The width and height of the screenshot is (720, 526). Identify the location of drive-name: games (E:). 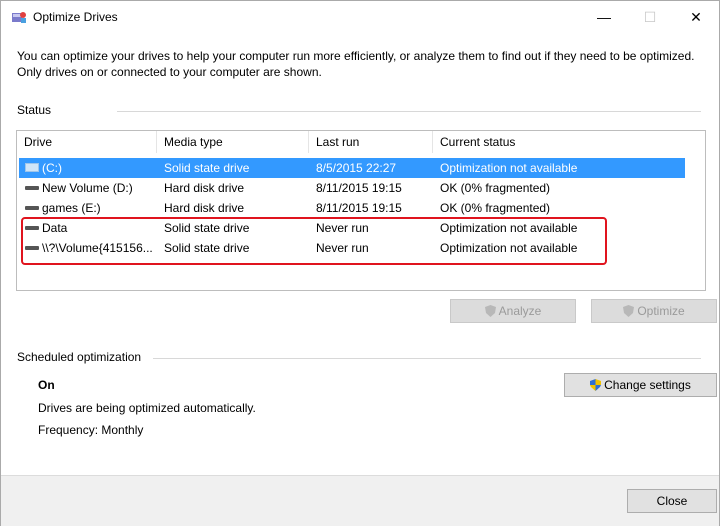
(71, 208).